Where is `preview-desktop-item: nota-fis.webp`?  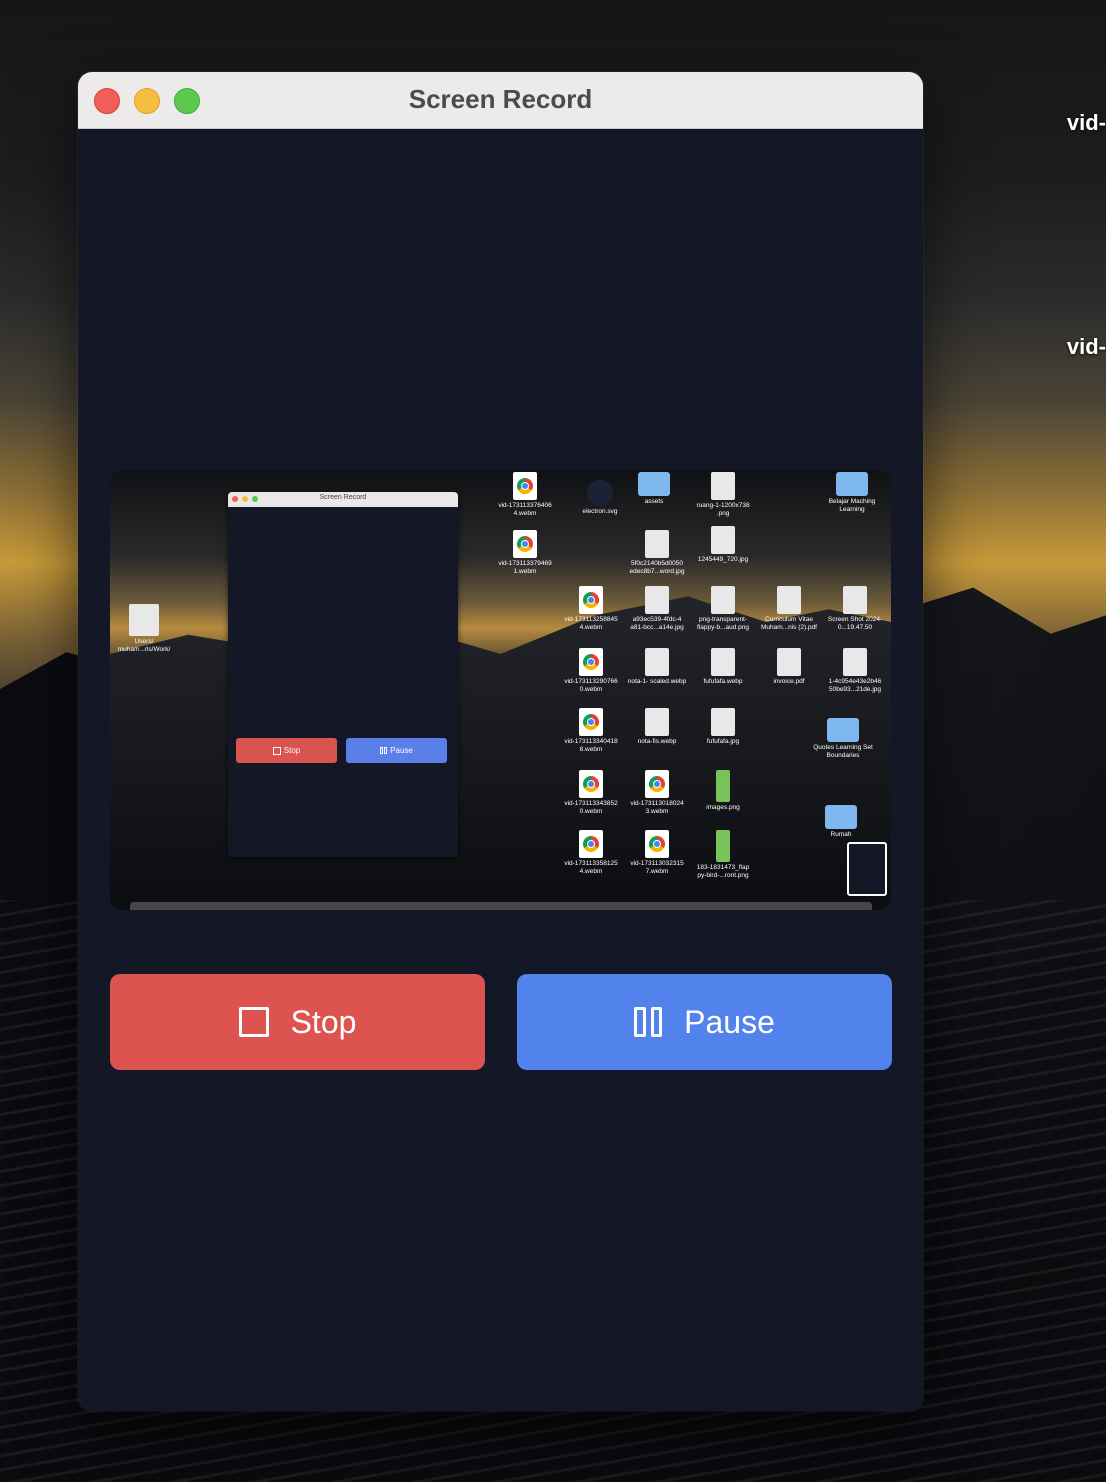 preview-desktop-item: nota-fis.webp is located at coordinates (657, 727).